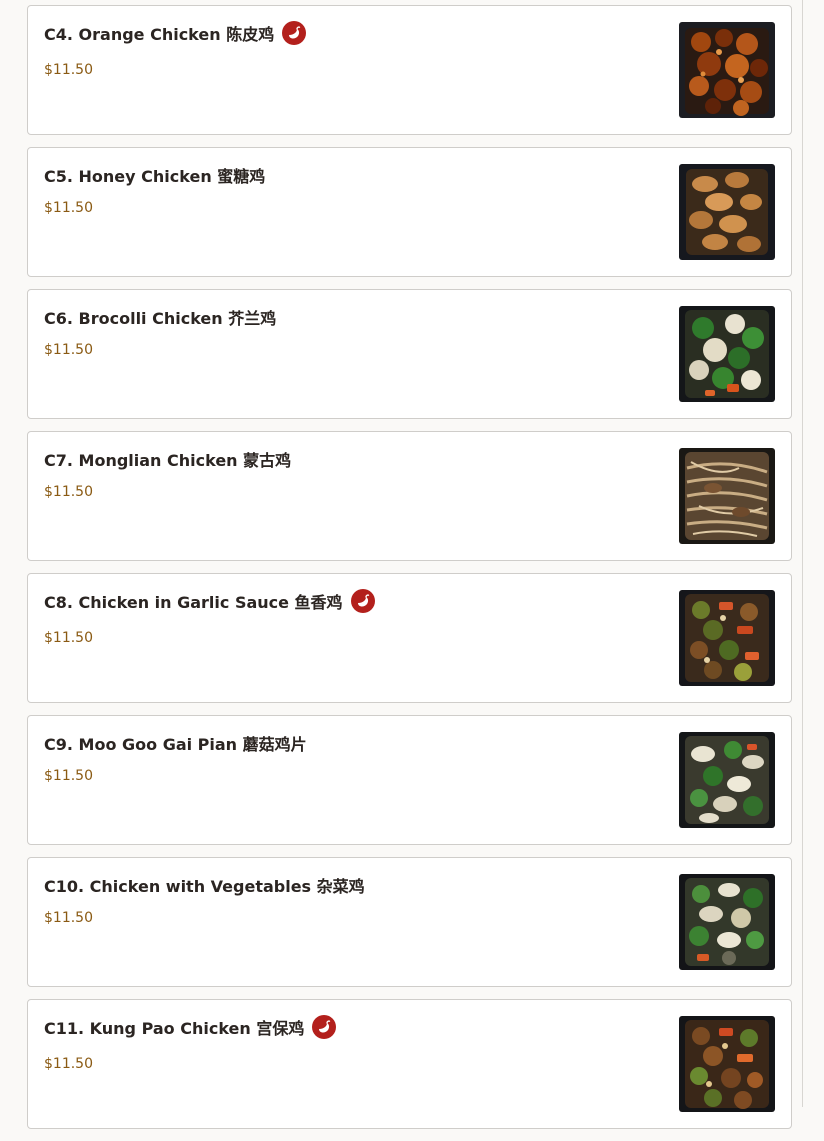 The width and height of the screenshot is (824, 1141). What do you see at coordinates (409, 496) in the screenshot?
I see `menu-item-card: C7. Monglian Chicken 蒙古鸡 $11.50` at bounding box center [409, 496].